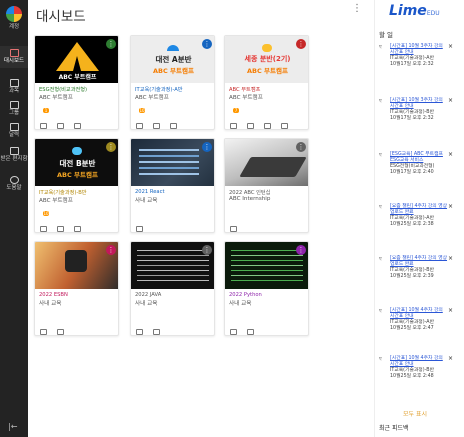 The width and height of the screenshot is (464, 437). Describe the element at coordinates (76, 59) in the screenshot. I see `course-thumbnail: ABC 부트캠프 ⋮` at that location.